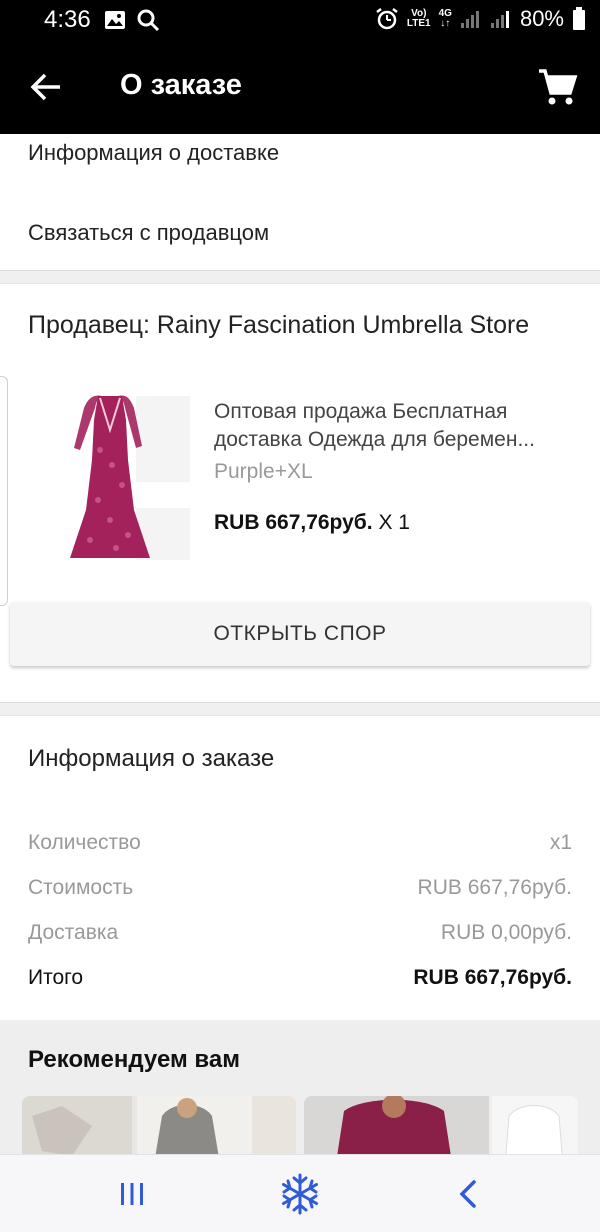  What do you see at coordinates (560, 842) in the screenshot?
I see `row-value: x1` at bounding box center [560, 842].